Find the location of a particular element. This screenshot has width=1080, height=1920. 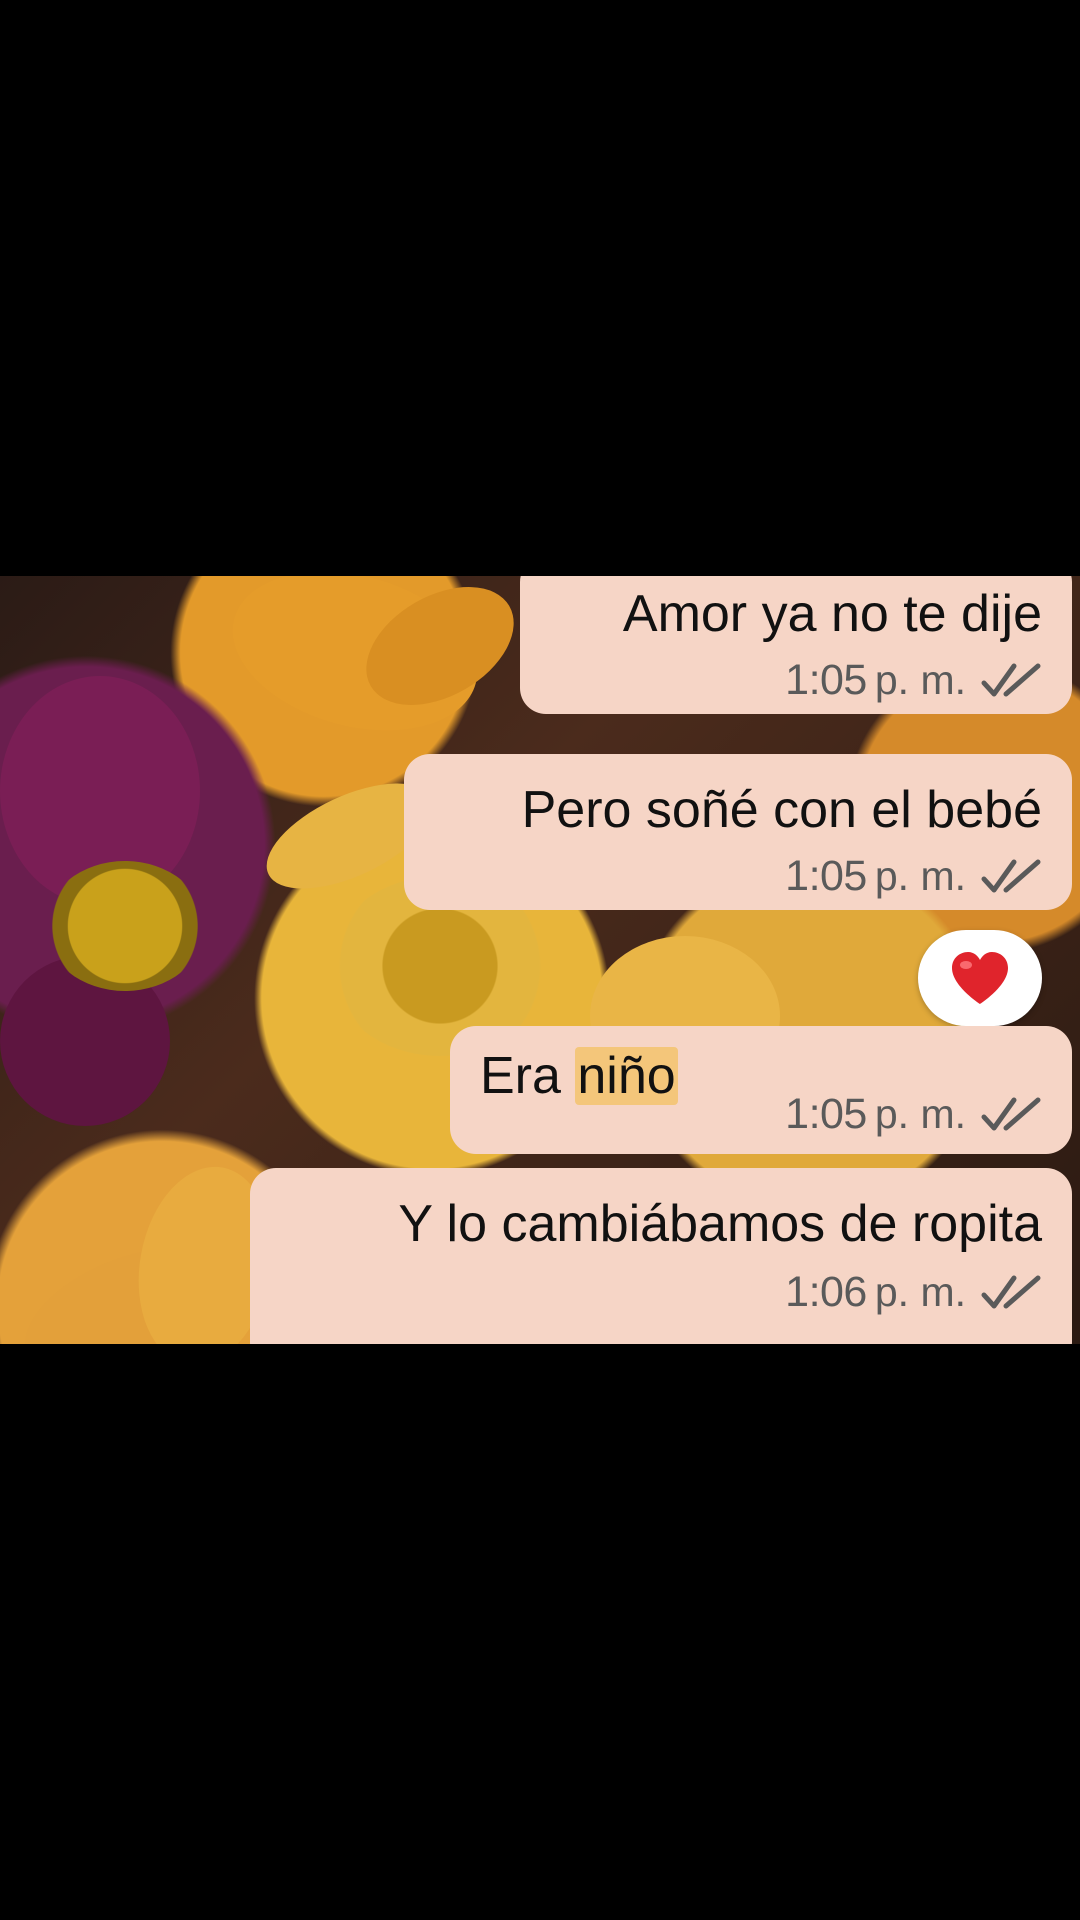

message-text: Era niño is located at coordinates (579, 1076).